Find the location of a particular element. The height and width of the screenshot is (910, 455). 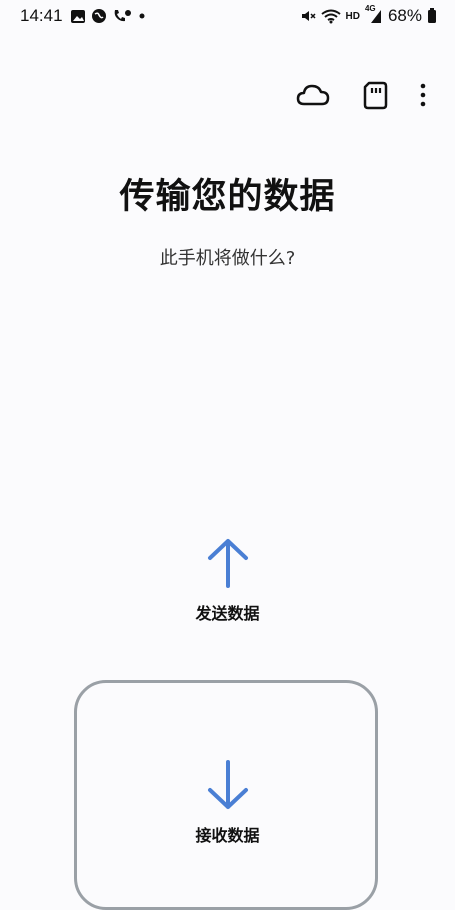

globe-icon is located at coordinates (99, 16).